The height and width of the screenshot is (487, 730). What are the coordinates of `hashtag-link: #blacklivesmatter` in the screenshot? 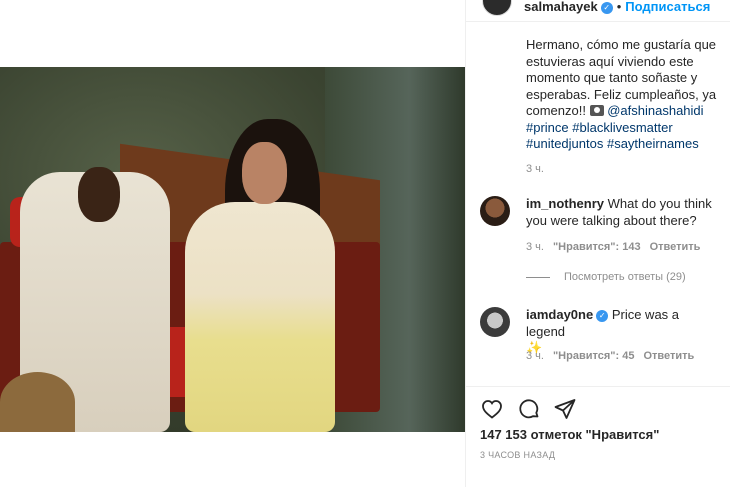 It's located at (622, 127).